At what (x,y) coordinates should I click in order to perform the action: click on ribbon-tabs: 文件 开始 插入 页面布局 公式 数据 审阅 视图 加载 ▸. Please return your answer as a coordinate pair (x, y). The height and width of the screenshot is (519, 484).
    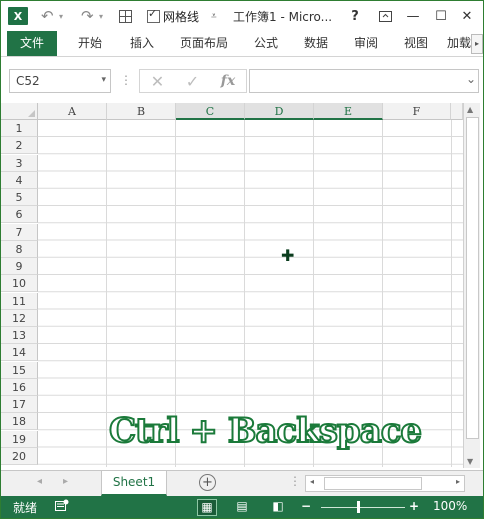
    Looking at the image, I should click on (242, 44).